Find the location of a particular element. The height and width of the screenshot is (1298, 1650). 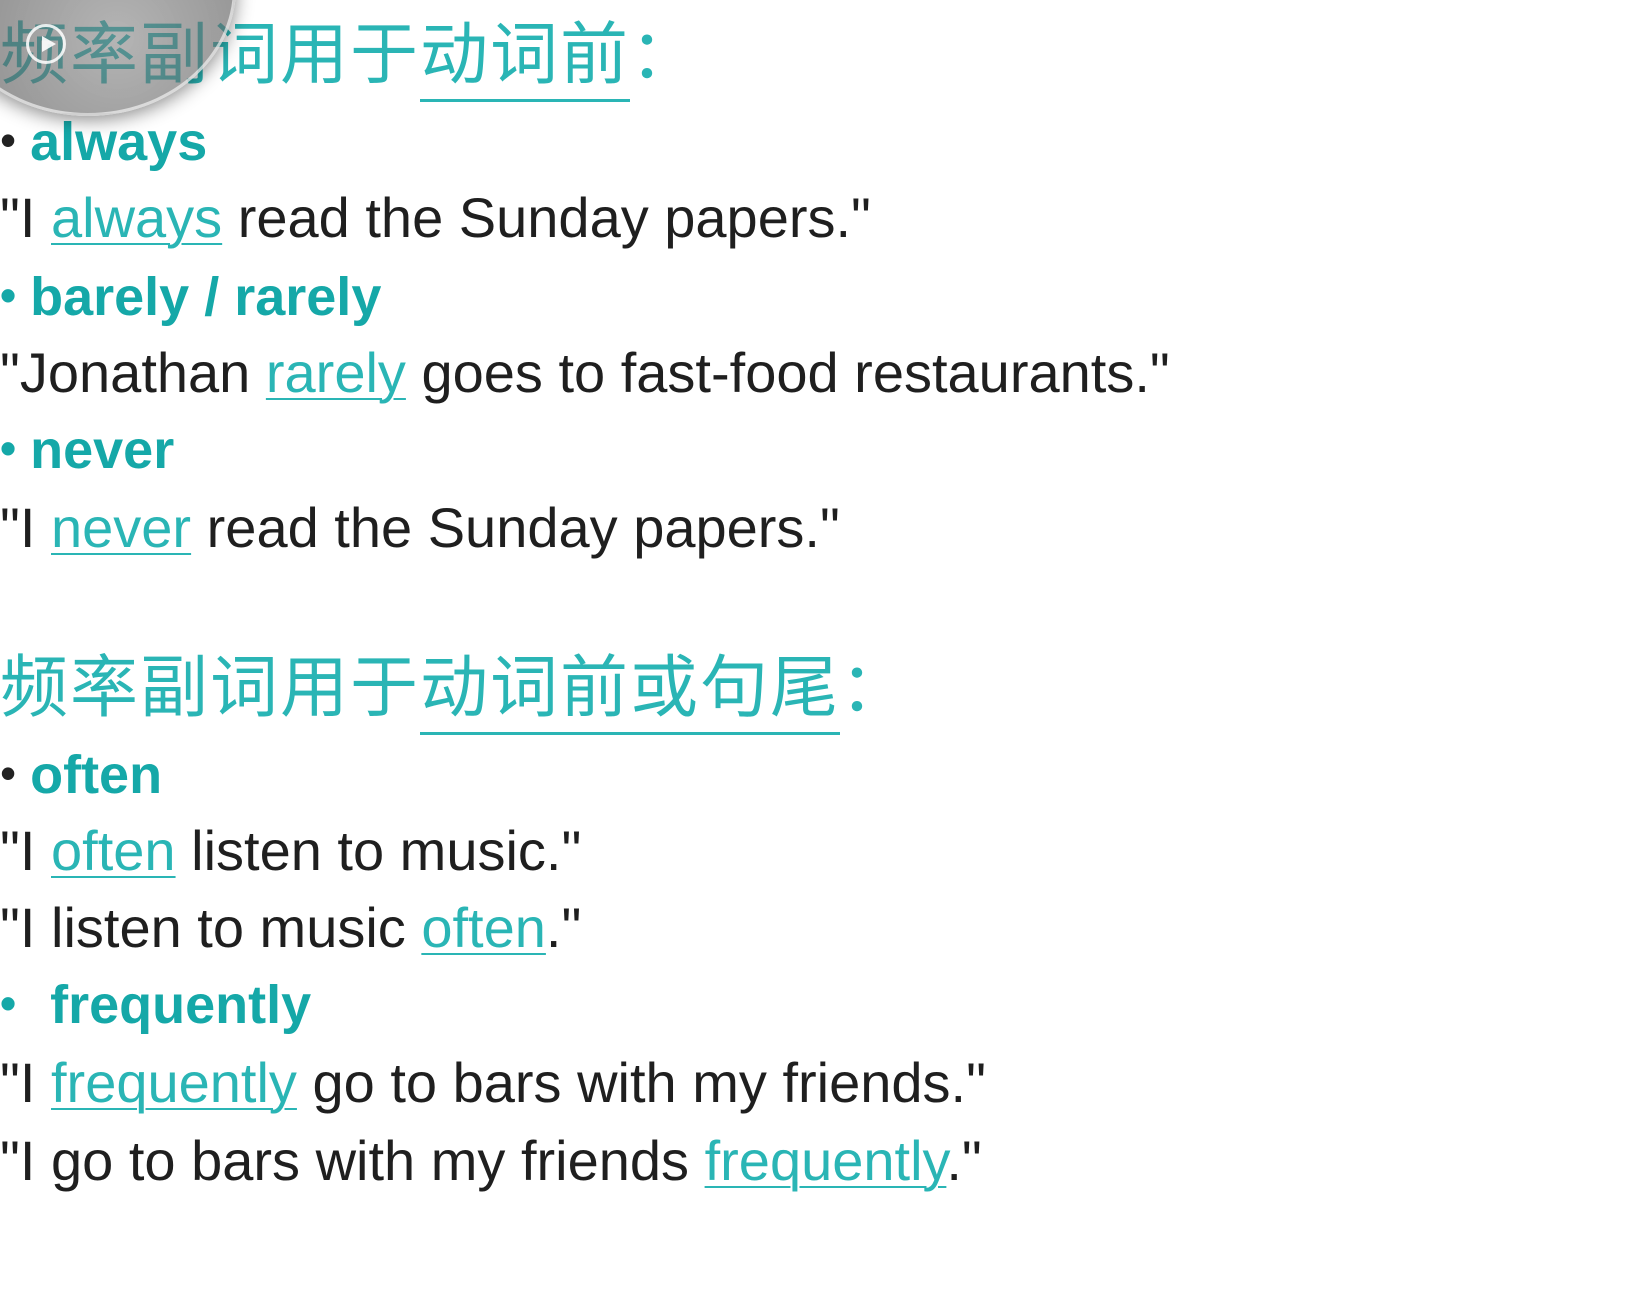

section1-heading-underlined: 动词前 is located at coordinates (525, 59).